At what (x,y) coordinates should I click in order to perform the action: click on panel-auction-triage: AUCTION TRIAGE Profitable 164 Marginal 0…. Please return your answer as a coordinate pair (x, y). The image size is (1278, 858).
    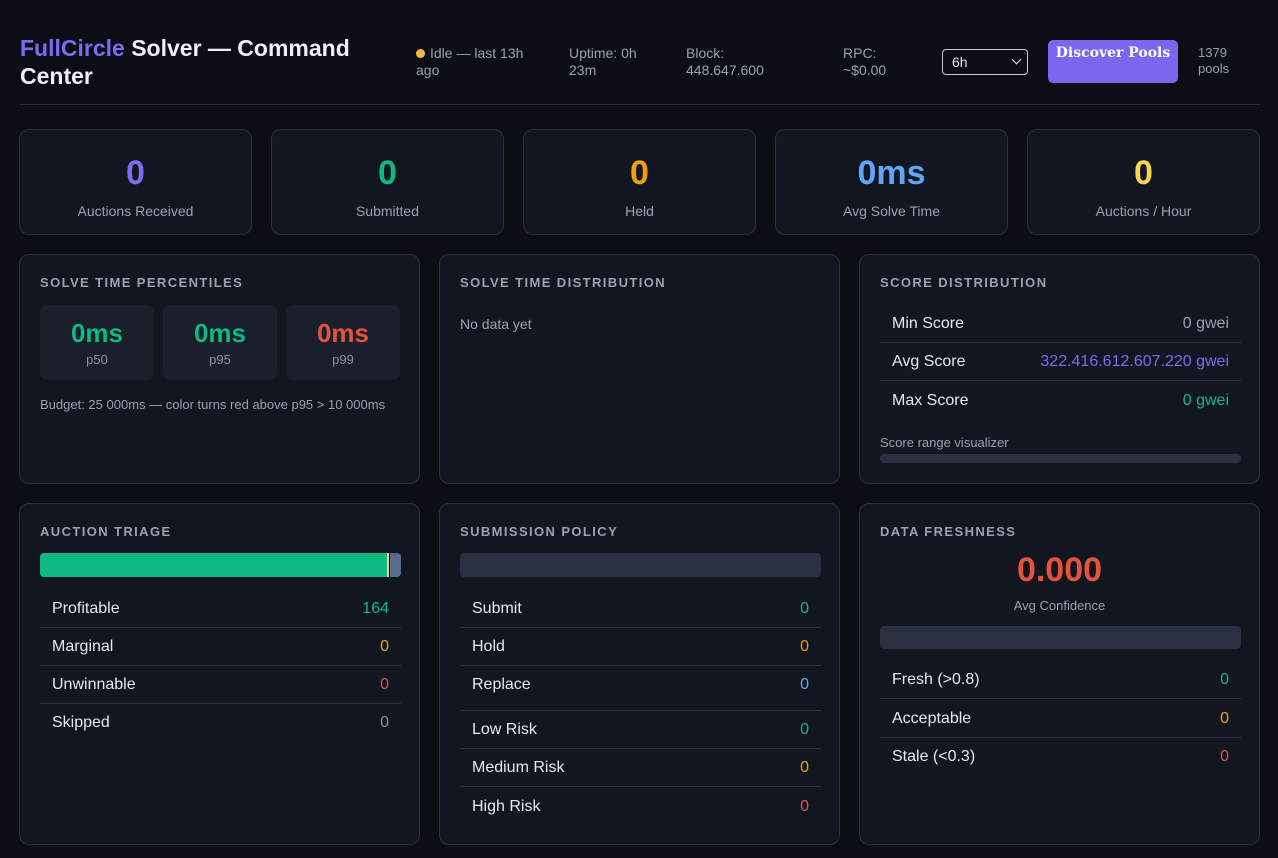
    Looking at the image, I should click on (219, 674).